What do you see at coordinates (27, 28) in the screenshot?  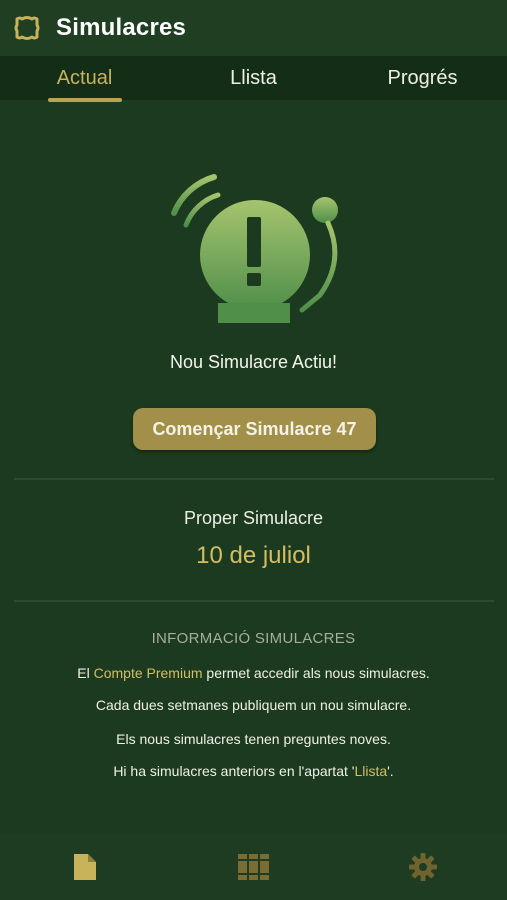 I see `badge-icon` at bounding box center [27, 28].